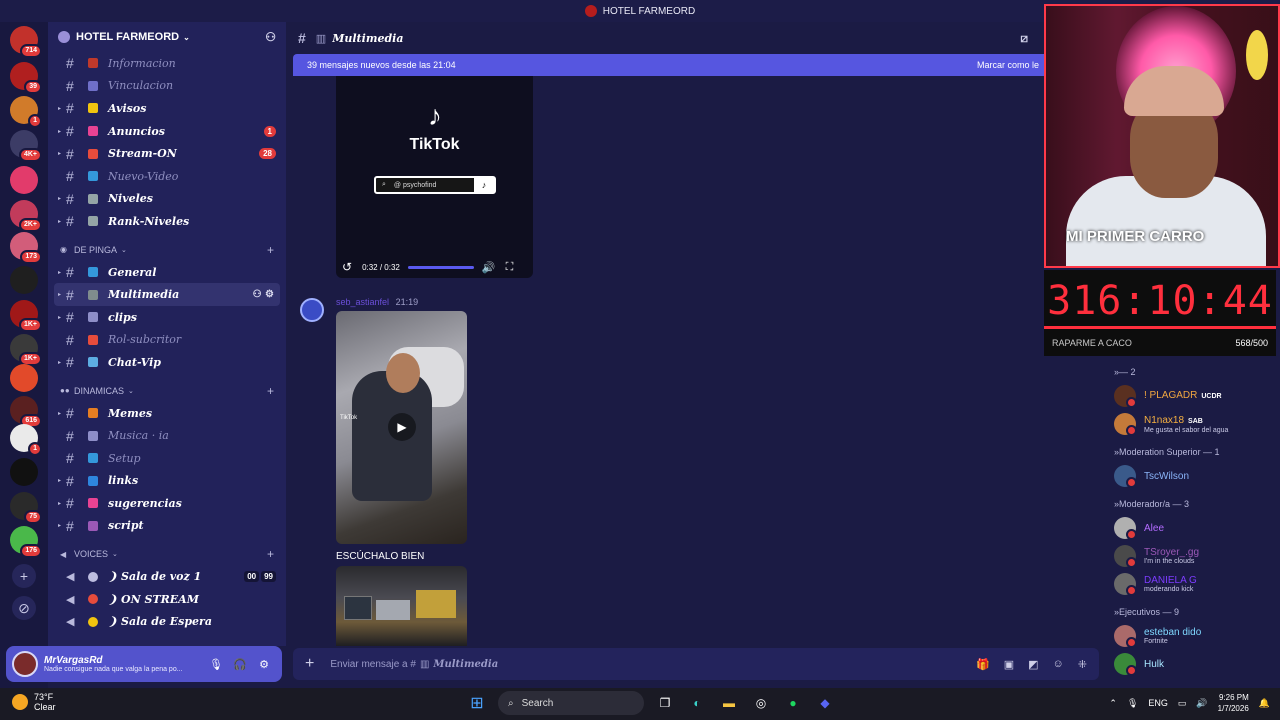  What do you see at coordinates (1190, 504) in the screenshot?
I see `member-group-moderador: » Moderador/a — 3` at bounding box center [1190, 504].